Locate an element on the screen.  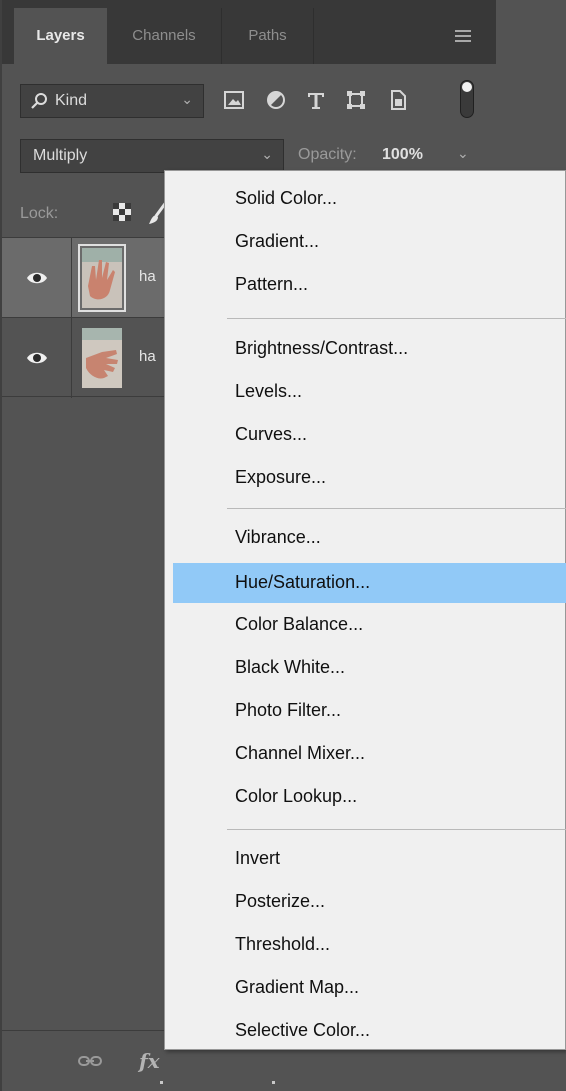
tab-channels: Channels is located at coordinates (164, 36).